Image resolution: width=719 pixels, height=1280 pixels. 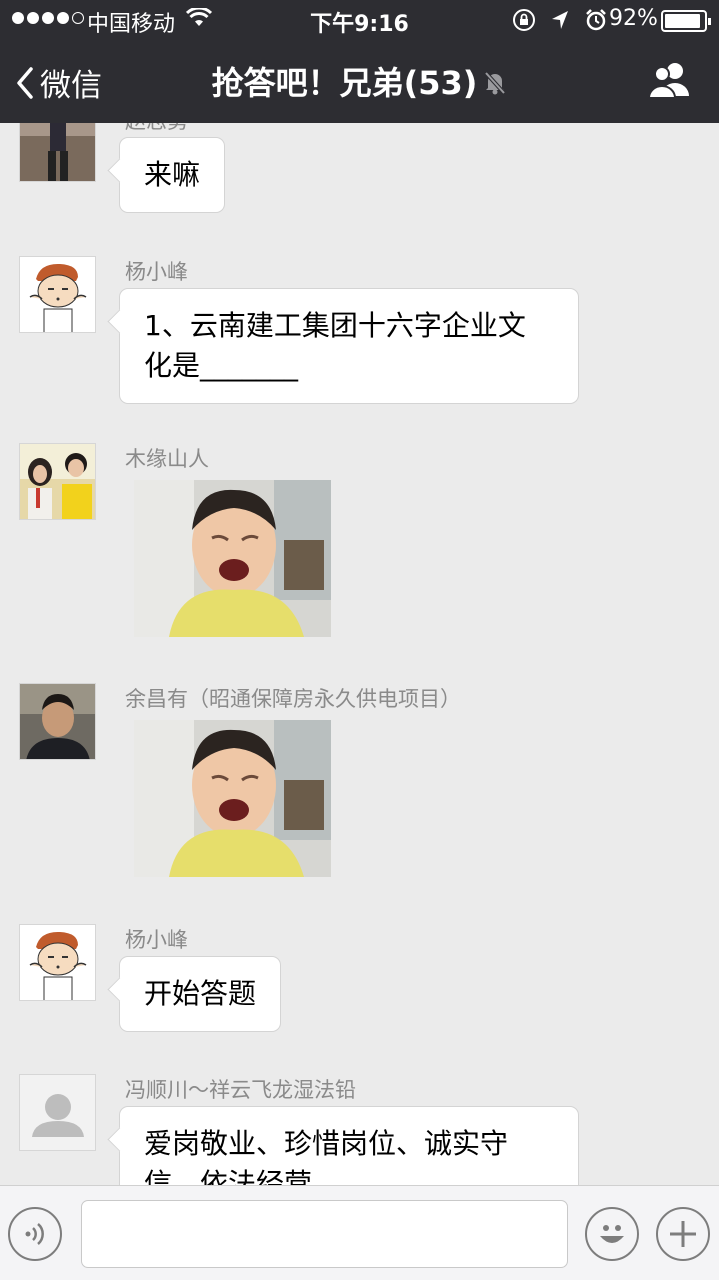 What do you see at coordinates (686, 21) in the screenshot?
I see `battery-icon` at bounding box center [686, 21].